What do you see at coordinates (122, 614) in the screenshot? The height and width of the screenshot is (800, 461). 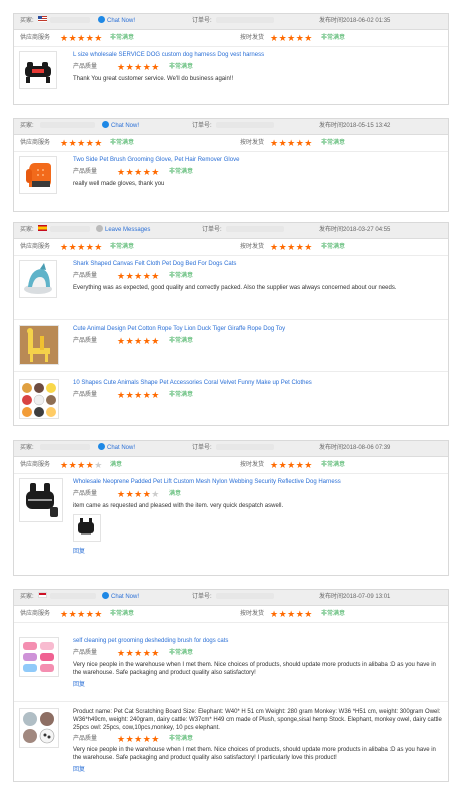 I see `supplier-tag: 非常满意` at bounding box center [122, 614].